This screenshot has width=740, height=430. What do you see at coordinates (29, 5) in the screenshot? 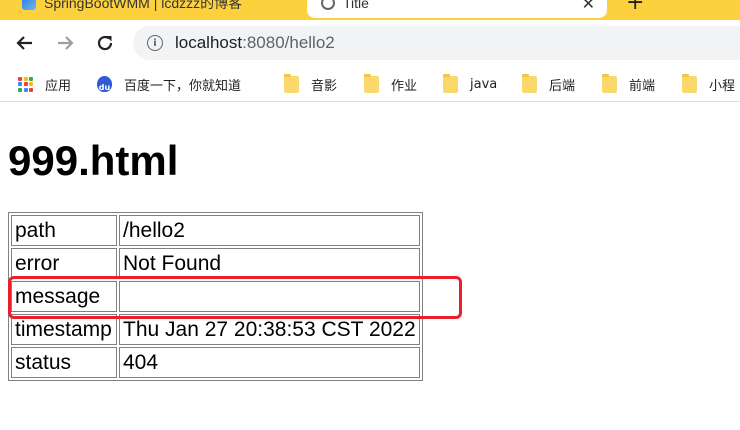
I see `spring-favicon-icon` at bounding box center [29, 5].